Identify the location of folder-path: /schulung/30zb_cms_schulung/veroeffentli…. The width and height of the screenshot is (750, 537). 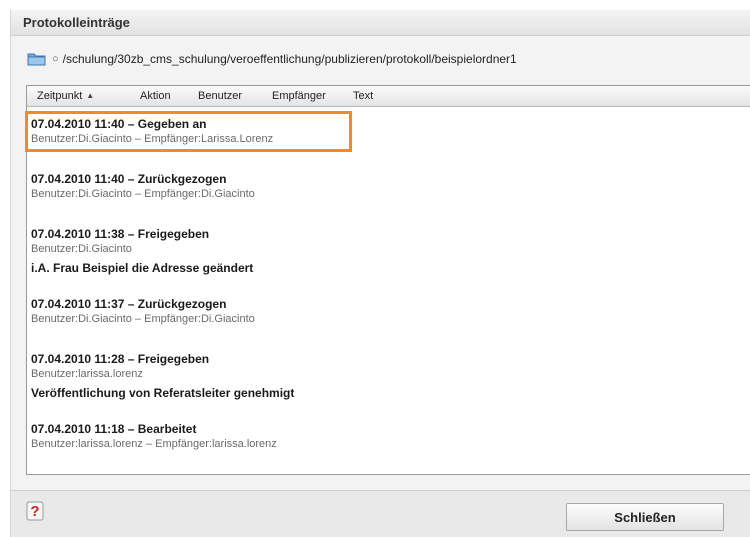
(289, 59).